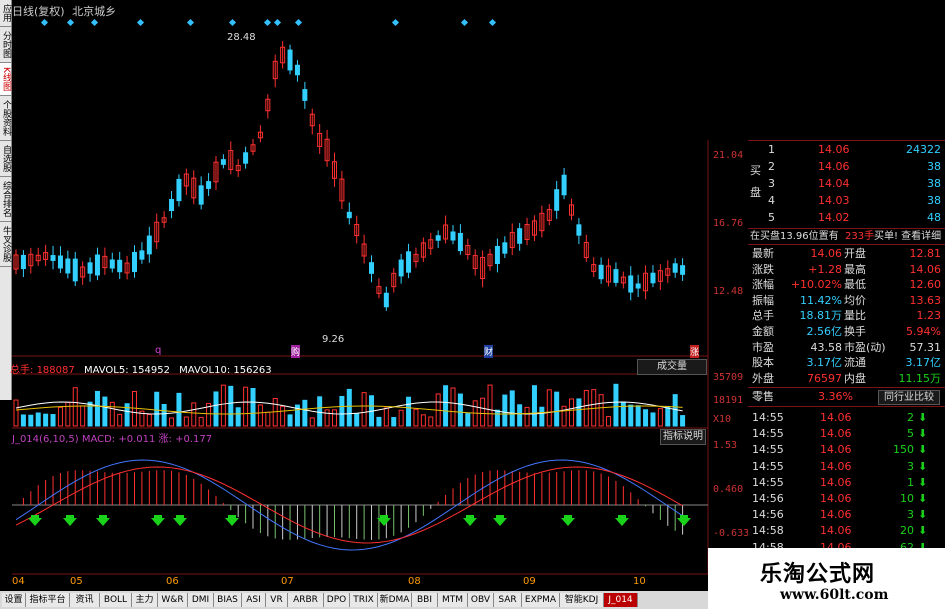 The width and height of the screenshot is (945, 609). I want to click on bottom-tab: DMI, so click(201, 600).